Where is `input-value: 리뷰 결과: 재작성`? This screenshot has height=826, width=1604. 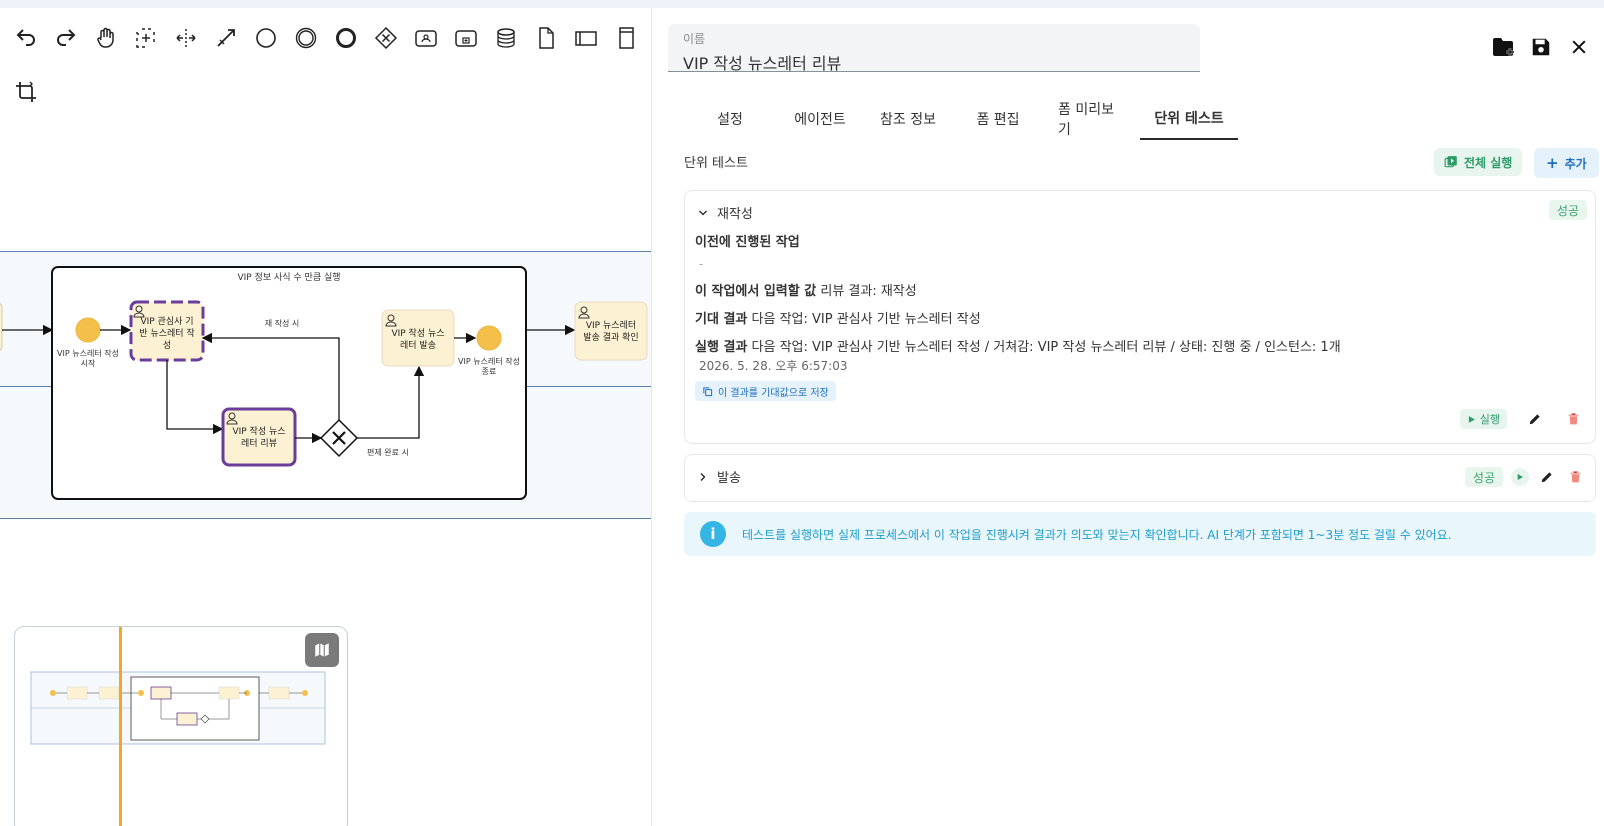 input-value: 리뷰 결과: 재작성 is located at coordinates (868, 291).